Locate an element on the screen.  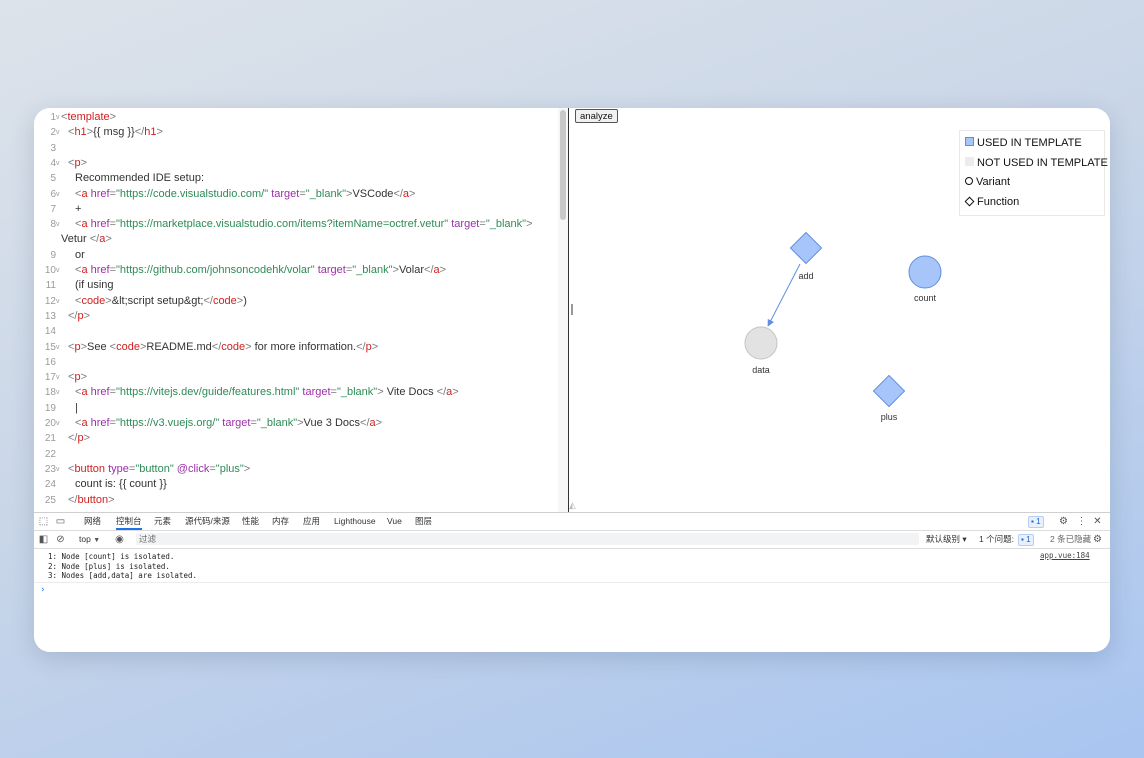
filter-input: 过滤 is located at coordinates (527, 539).